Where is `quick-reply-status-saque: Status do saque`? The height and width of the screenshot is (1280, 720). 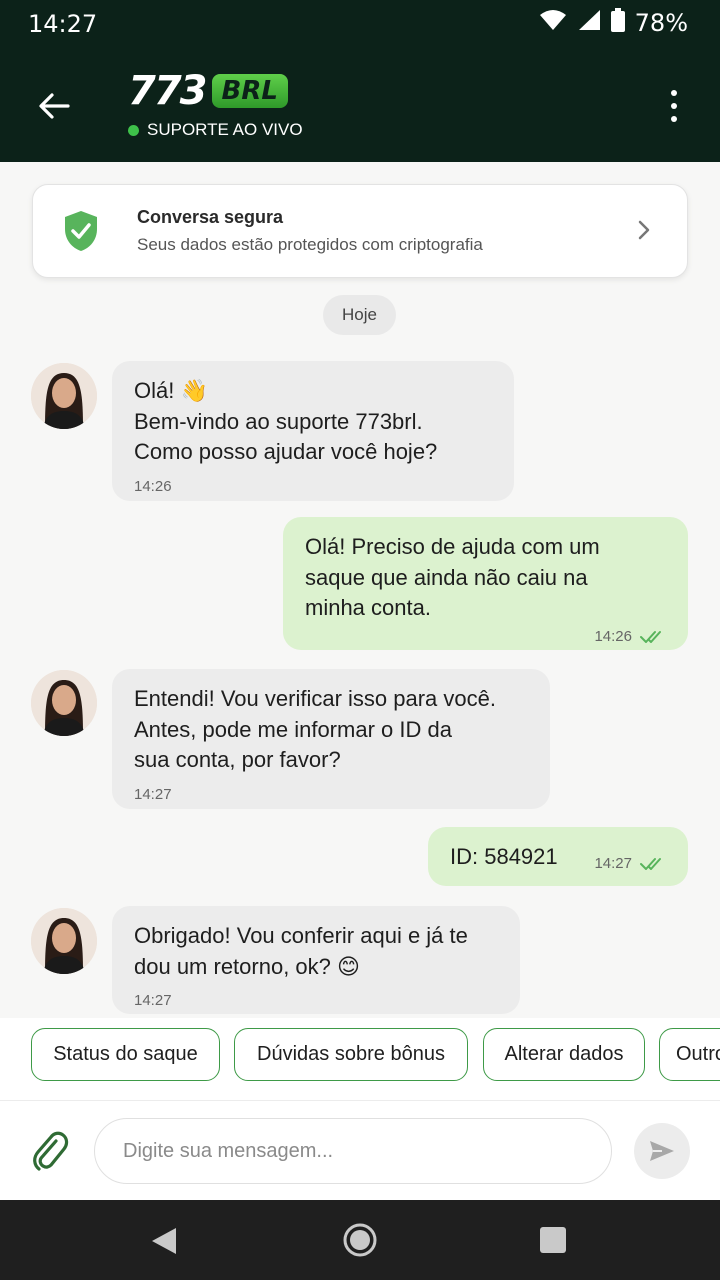 quick-reply-status-saque: Status do saque is located at coordinates (125, 1054).